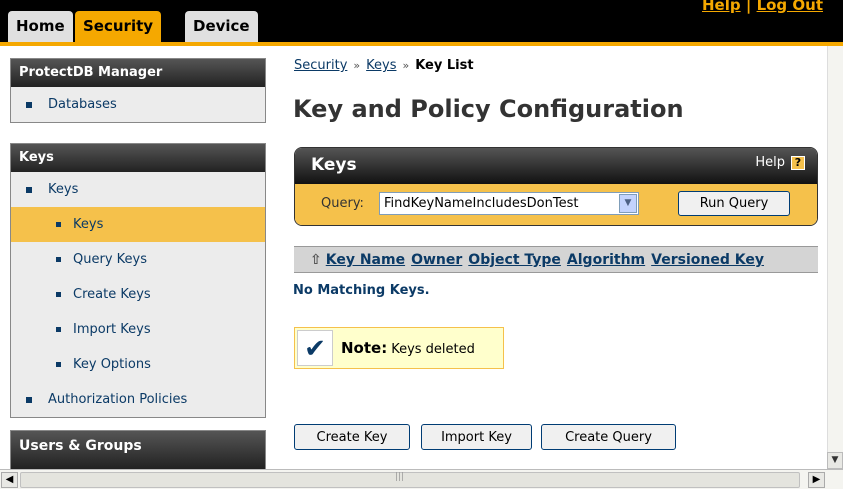 This screenshot has width=843, height=489. I want to click on import-key-button: Import Key, so click(476, 437).